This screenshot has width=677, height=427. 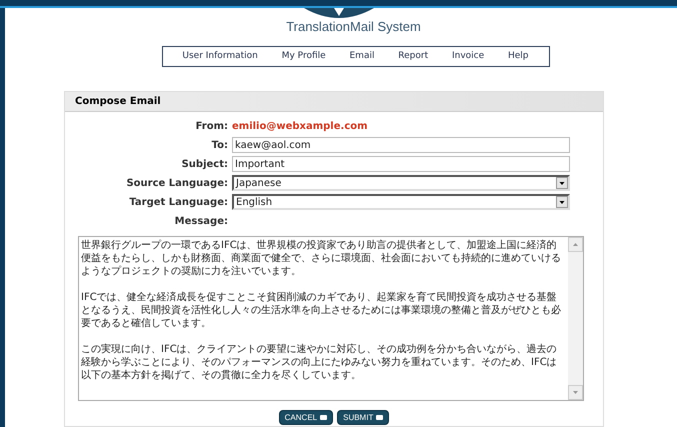 I want to click on nav-link: My Profile, so click(x=304, y=57).